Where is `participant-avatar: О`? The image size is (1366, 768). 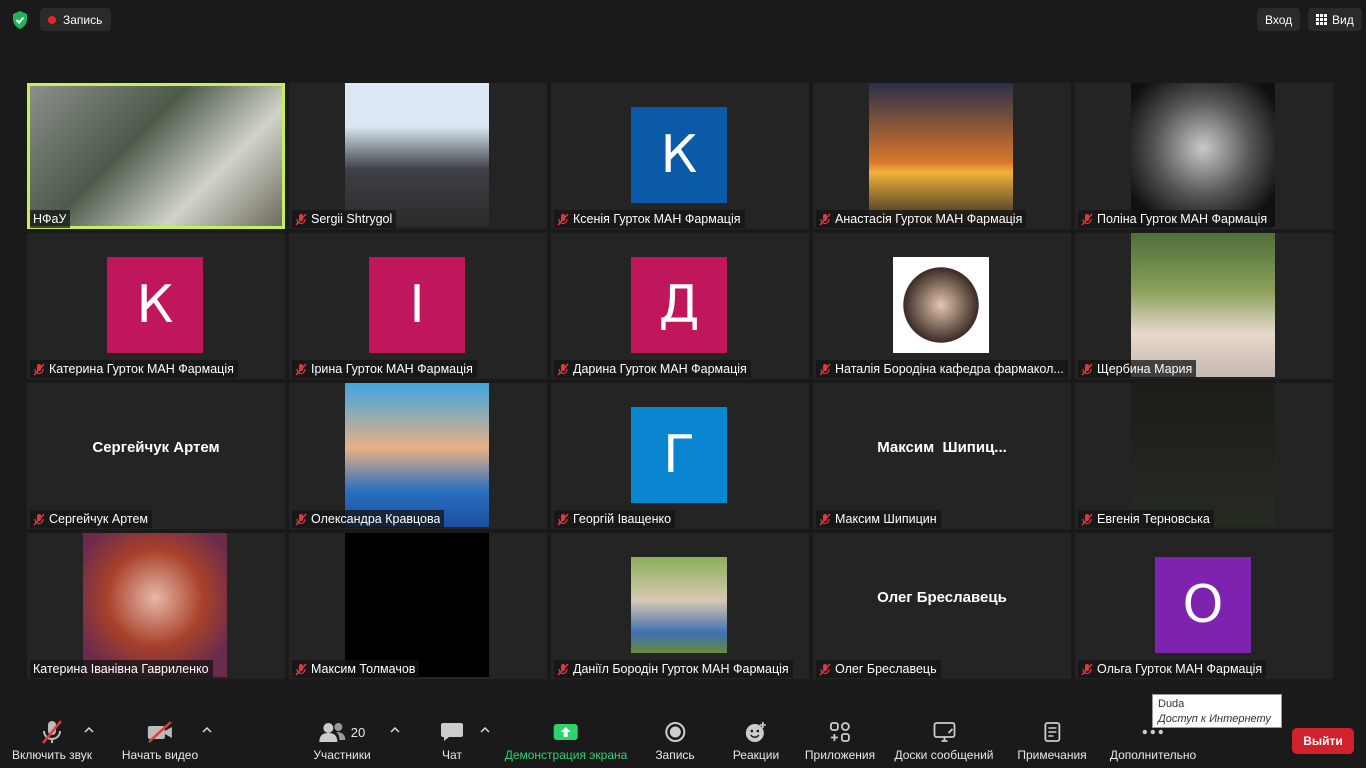 participant-avatar: О is located at coordinates (1203, 605).